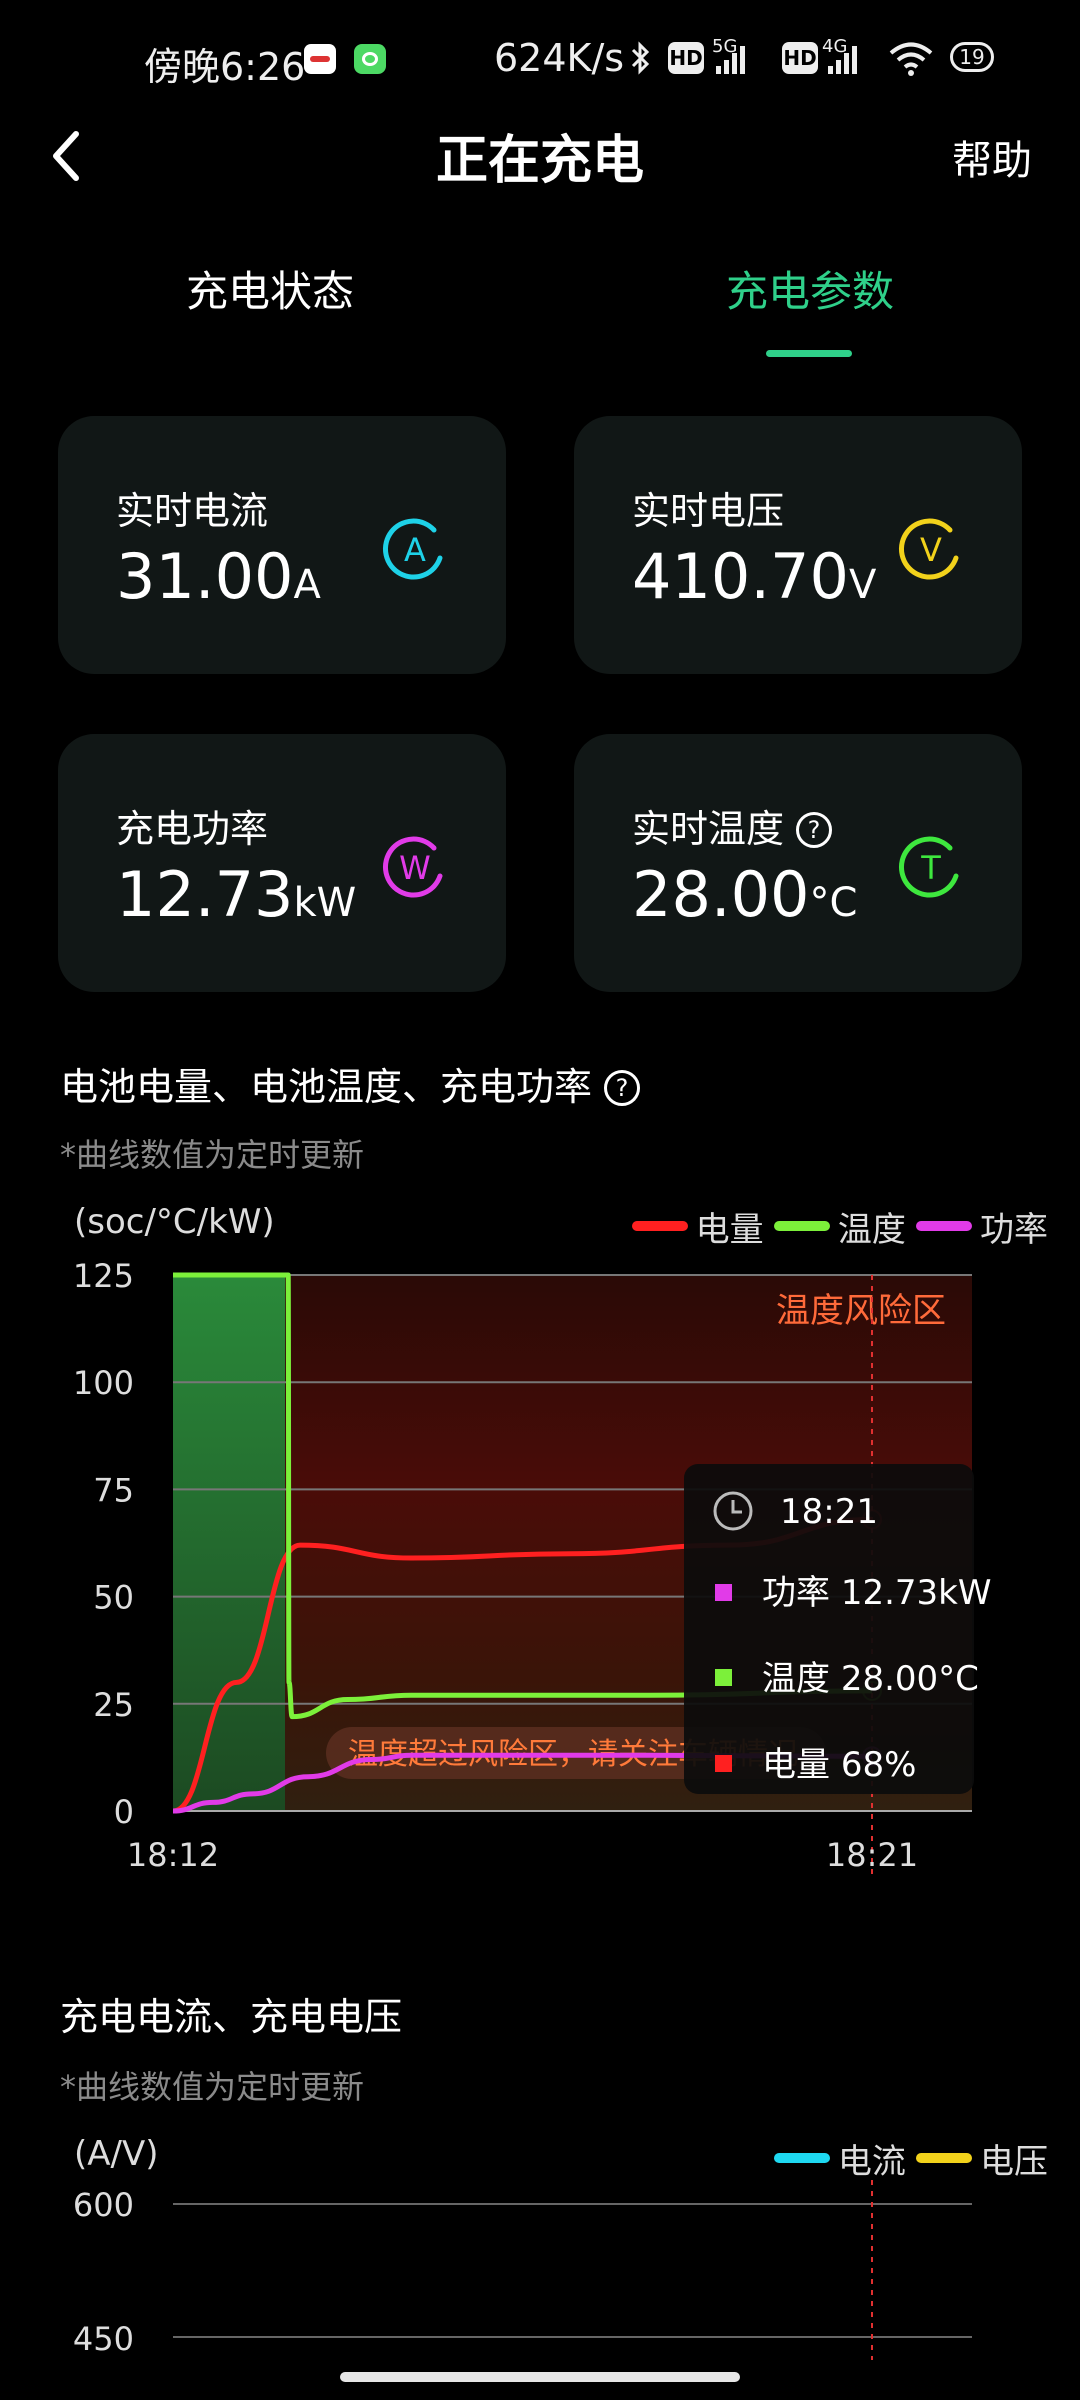 Image resolution: width=1080 pixels, height=2400 pixels. Describe the element at coordinates (622, 1088) in the screenshot. I see `chart-help-icon: ?` at that location.